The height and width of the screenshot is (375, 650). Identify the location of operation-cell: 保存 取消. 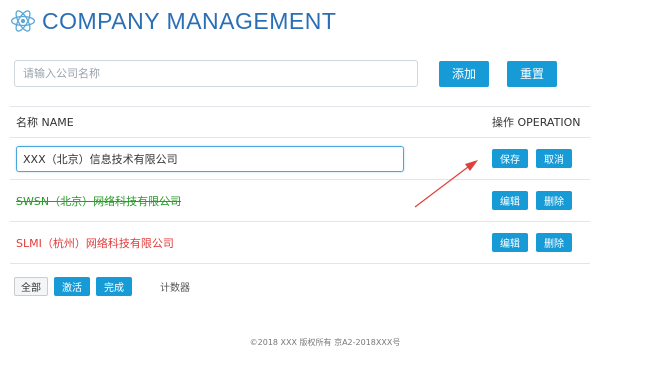
(532, 158).